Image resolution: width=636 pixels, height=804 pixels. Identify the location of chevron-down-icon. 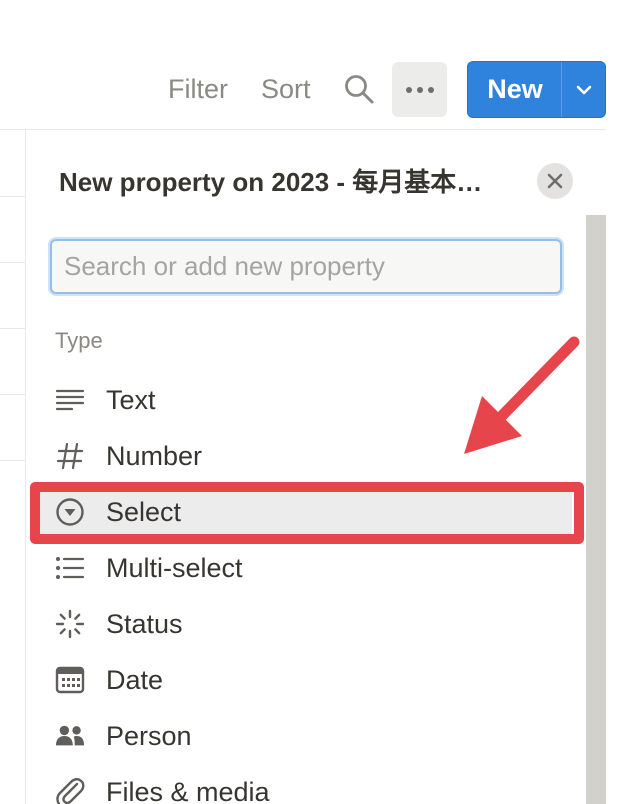
(583, 89).